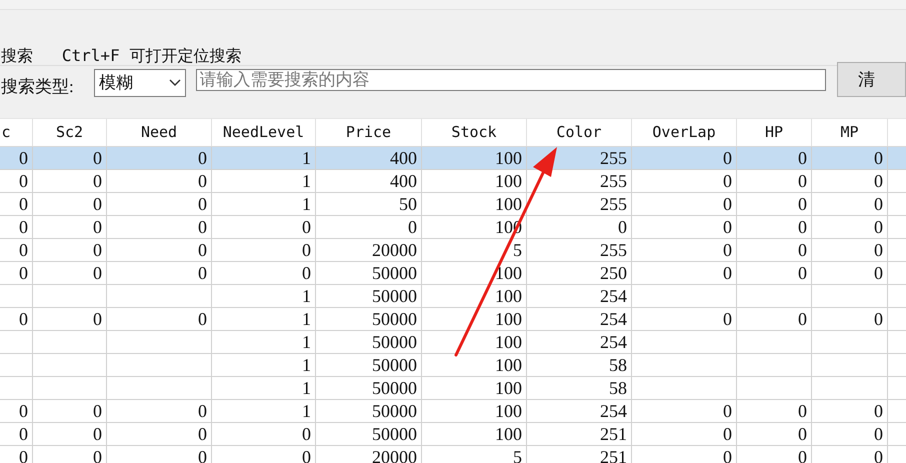  I want to click on column-header: NeedLevel, so click(264, 132).